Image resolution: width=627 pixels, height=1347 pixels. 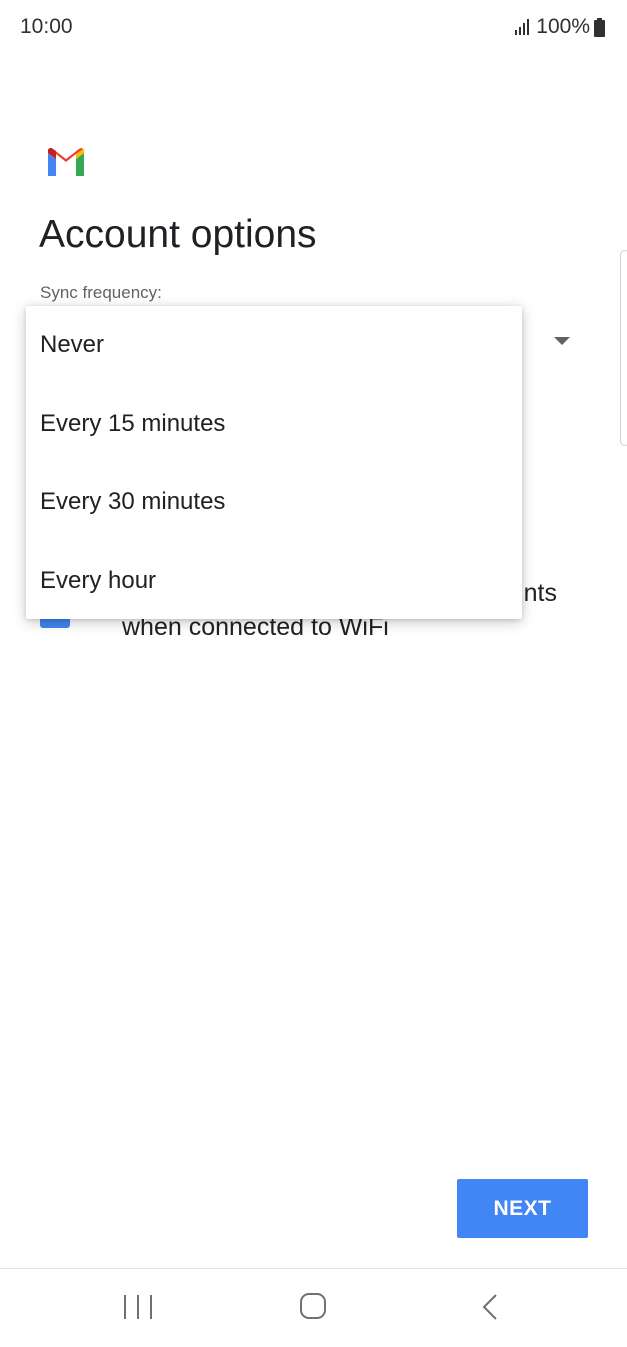 What do you see at coordinates (562, 341) in the screenshot?
I see `dropdown-arrow-icon` at bounding box center [562, 341].